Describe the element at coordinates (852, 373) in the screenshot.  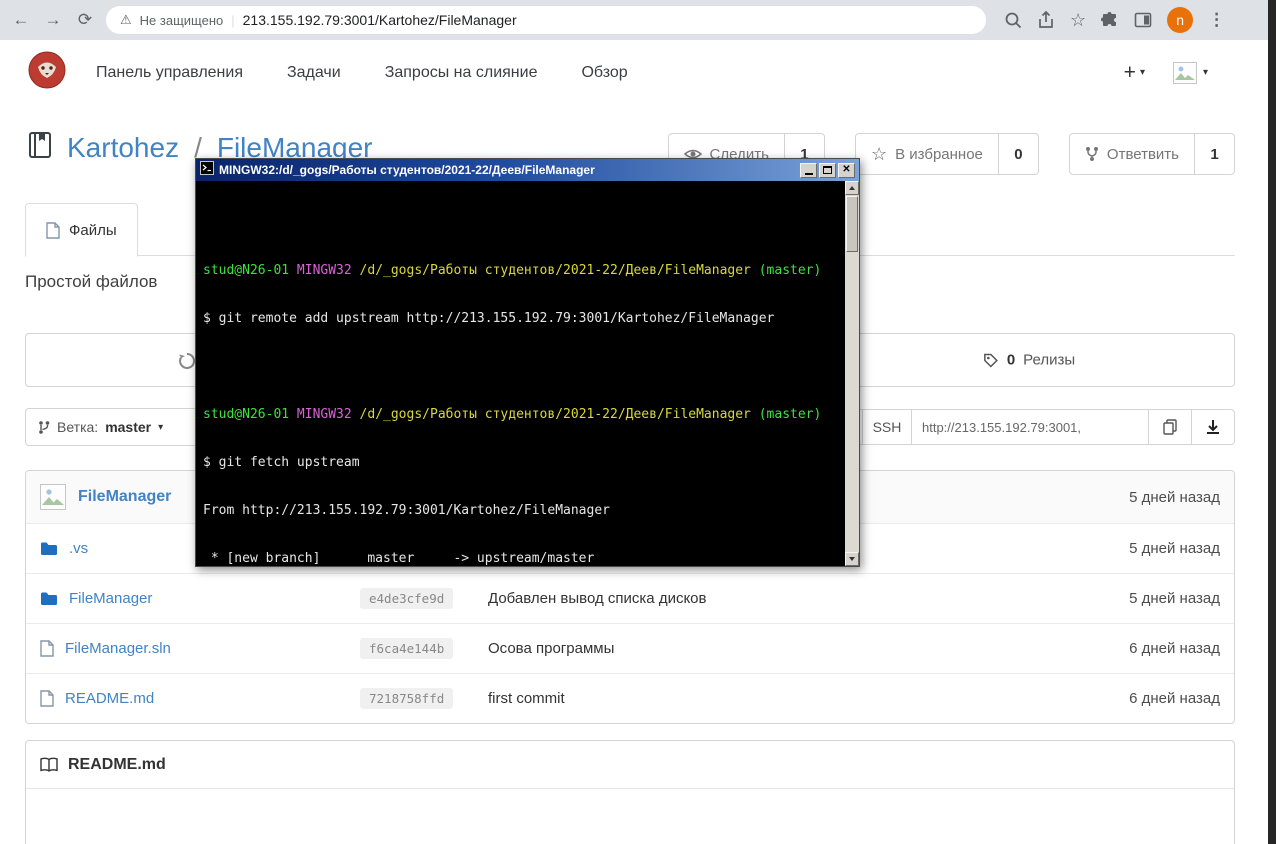
I see `terminal-scrollbar` at that location.